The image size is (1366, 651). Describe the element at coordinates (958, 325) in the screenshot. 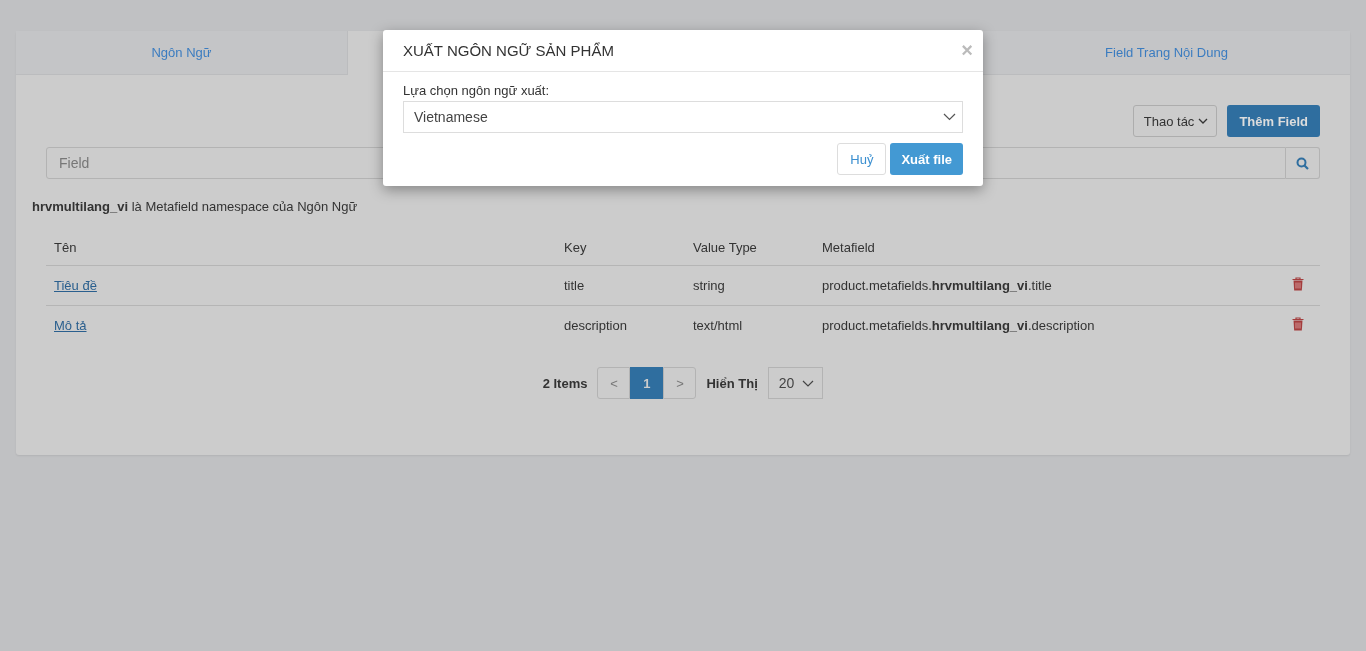

I see `table-cell: product.metafields.hrvmultilang_vi.description` at that location.